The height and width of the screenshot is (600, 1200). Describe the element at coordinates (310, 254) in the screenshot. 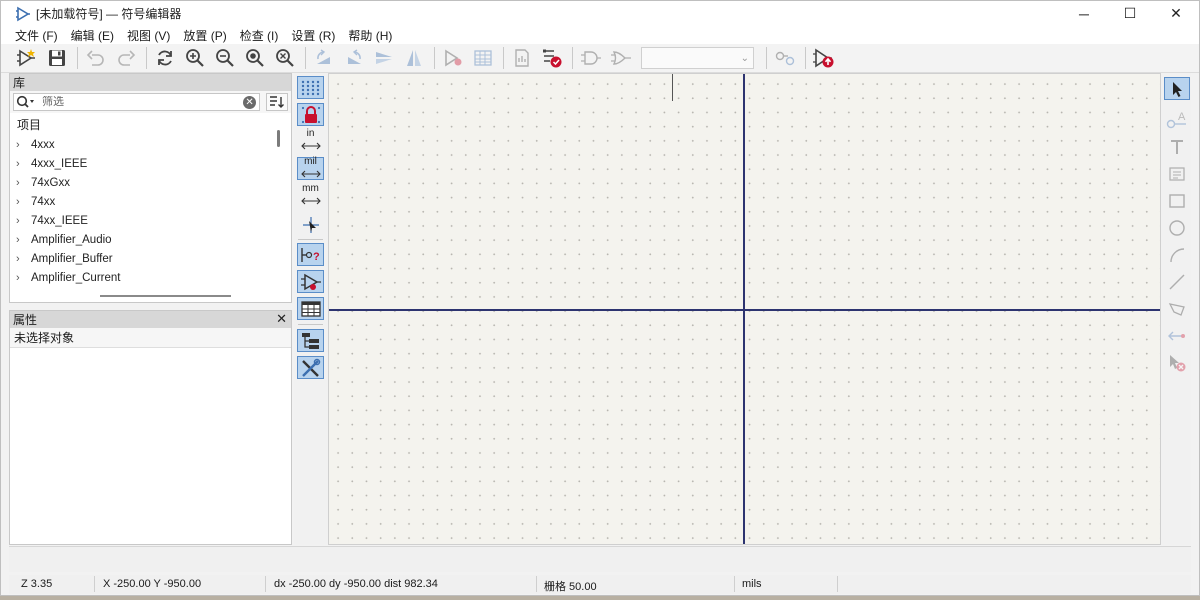

I see `show-pin-electrical-type-toggle: ?` at that location.